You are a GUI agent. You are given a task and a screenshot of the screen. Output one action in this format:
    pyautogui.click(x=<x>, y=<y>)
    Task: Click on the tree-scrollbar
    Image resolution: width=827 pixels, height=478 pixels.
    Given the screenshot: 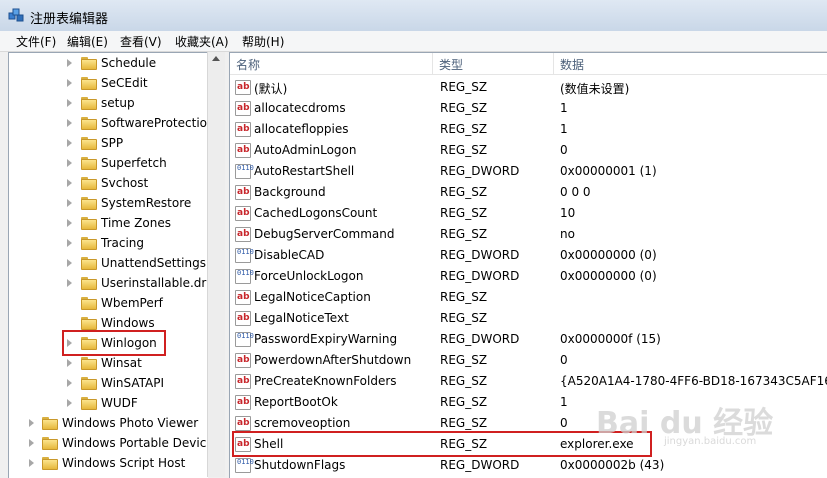 What is the action you would take?
    pyautogui.click(x=216, y=264)
    